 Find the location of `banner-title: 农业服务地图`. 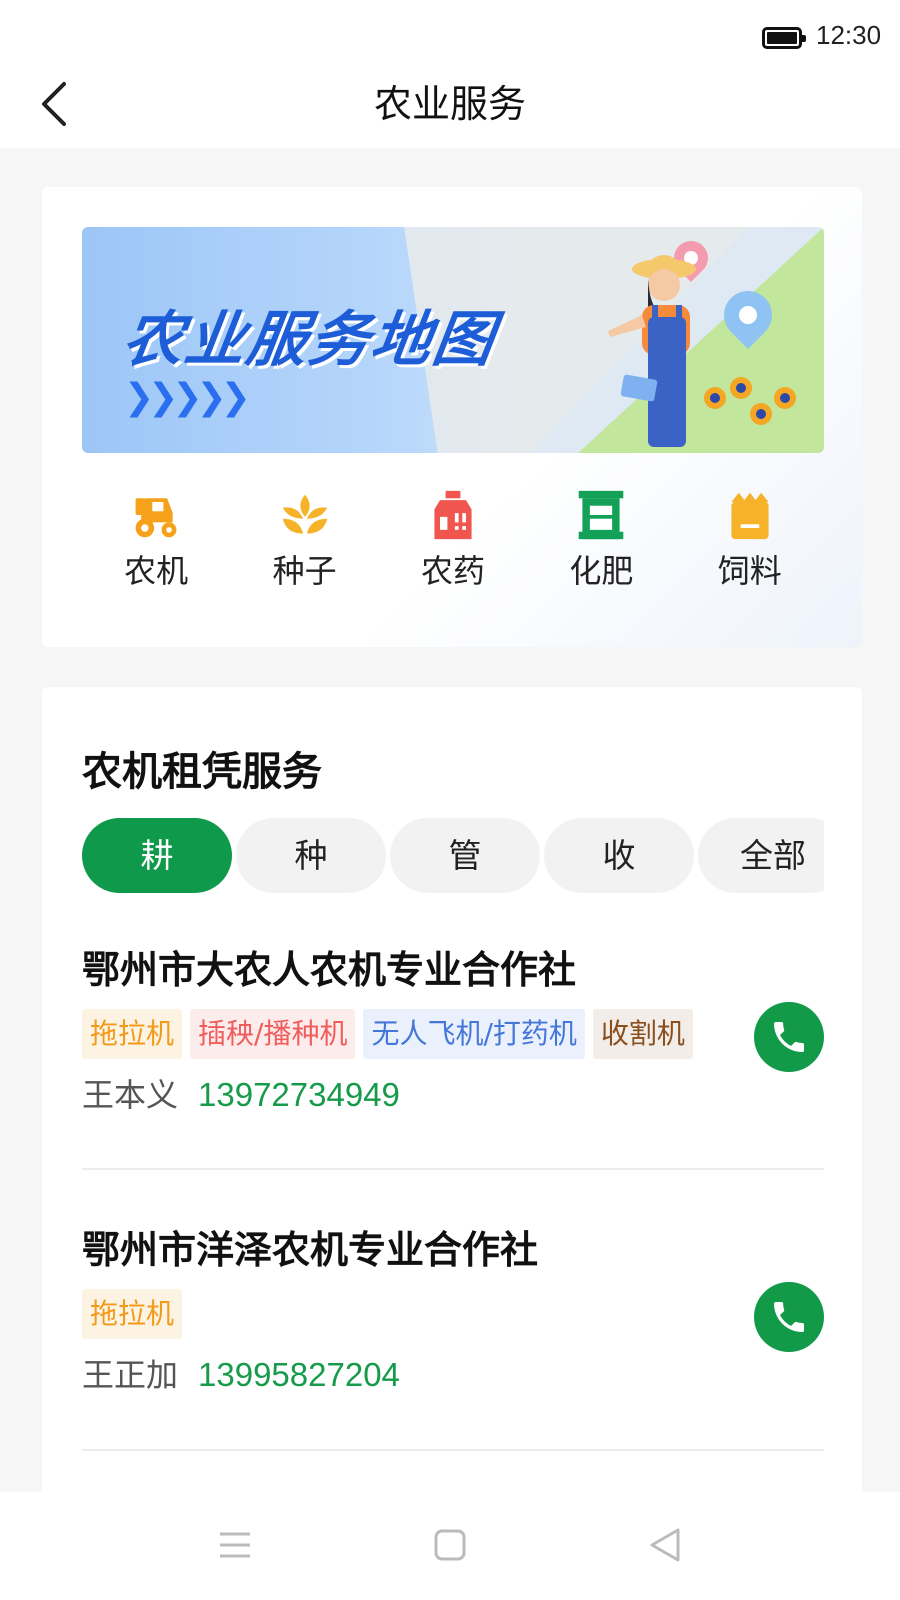

banner-title: 农业服务地图 is located at coordinates (309, 340).